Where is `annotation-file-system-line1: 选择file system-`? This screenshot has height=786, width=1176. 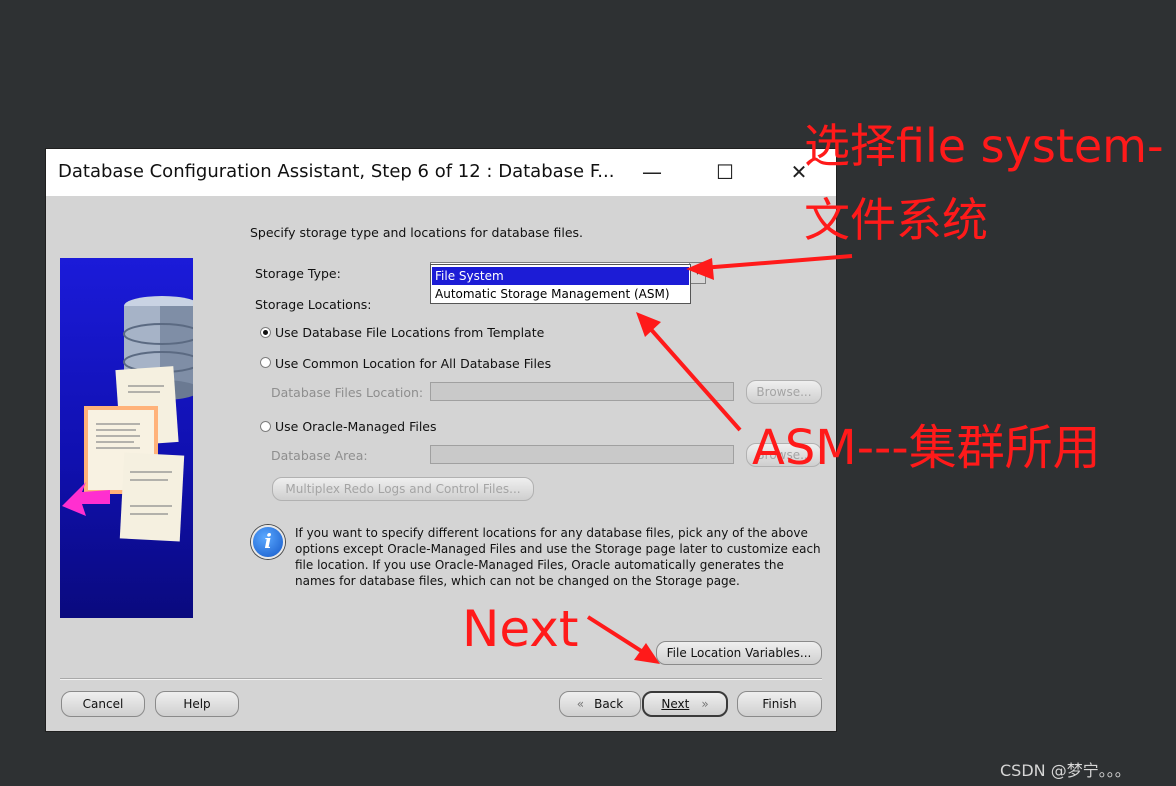
annotation-file-system-line1: 选择file system- is located at coordinates (984, 146).